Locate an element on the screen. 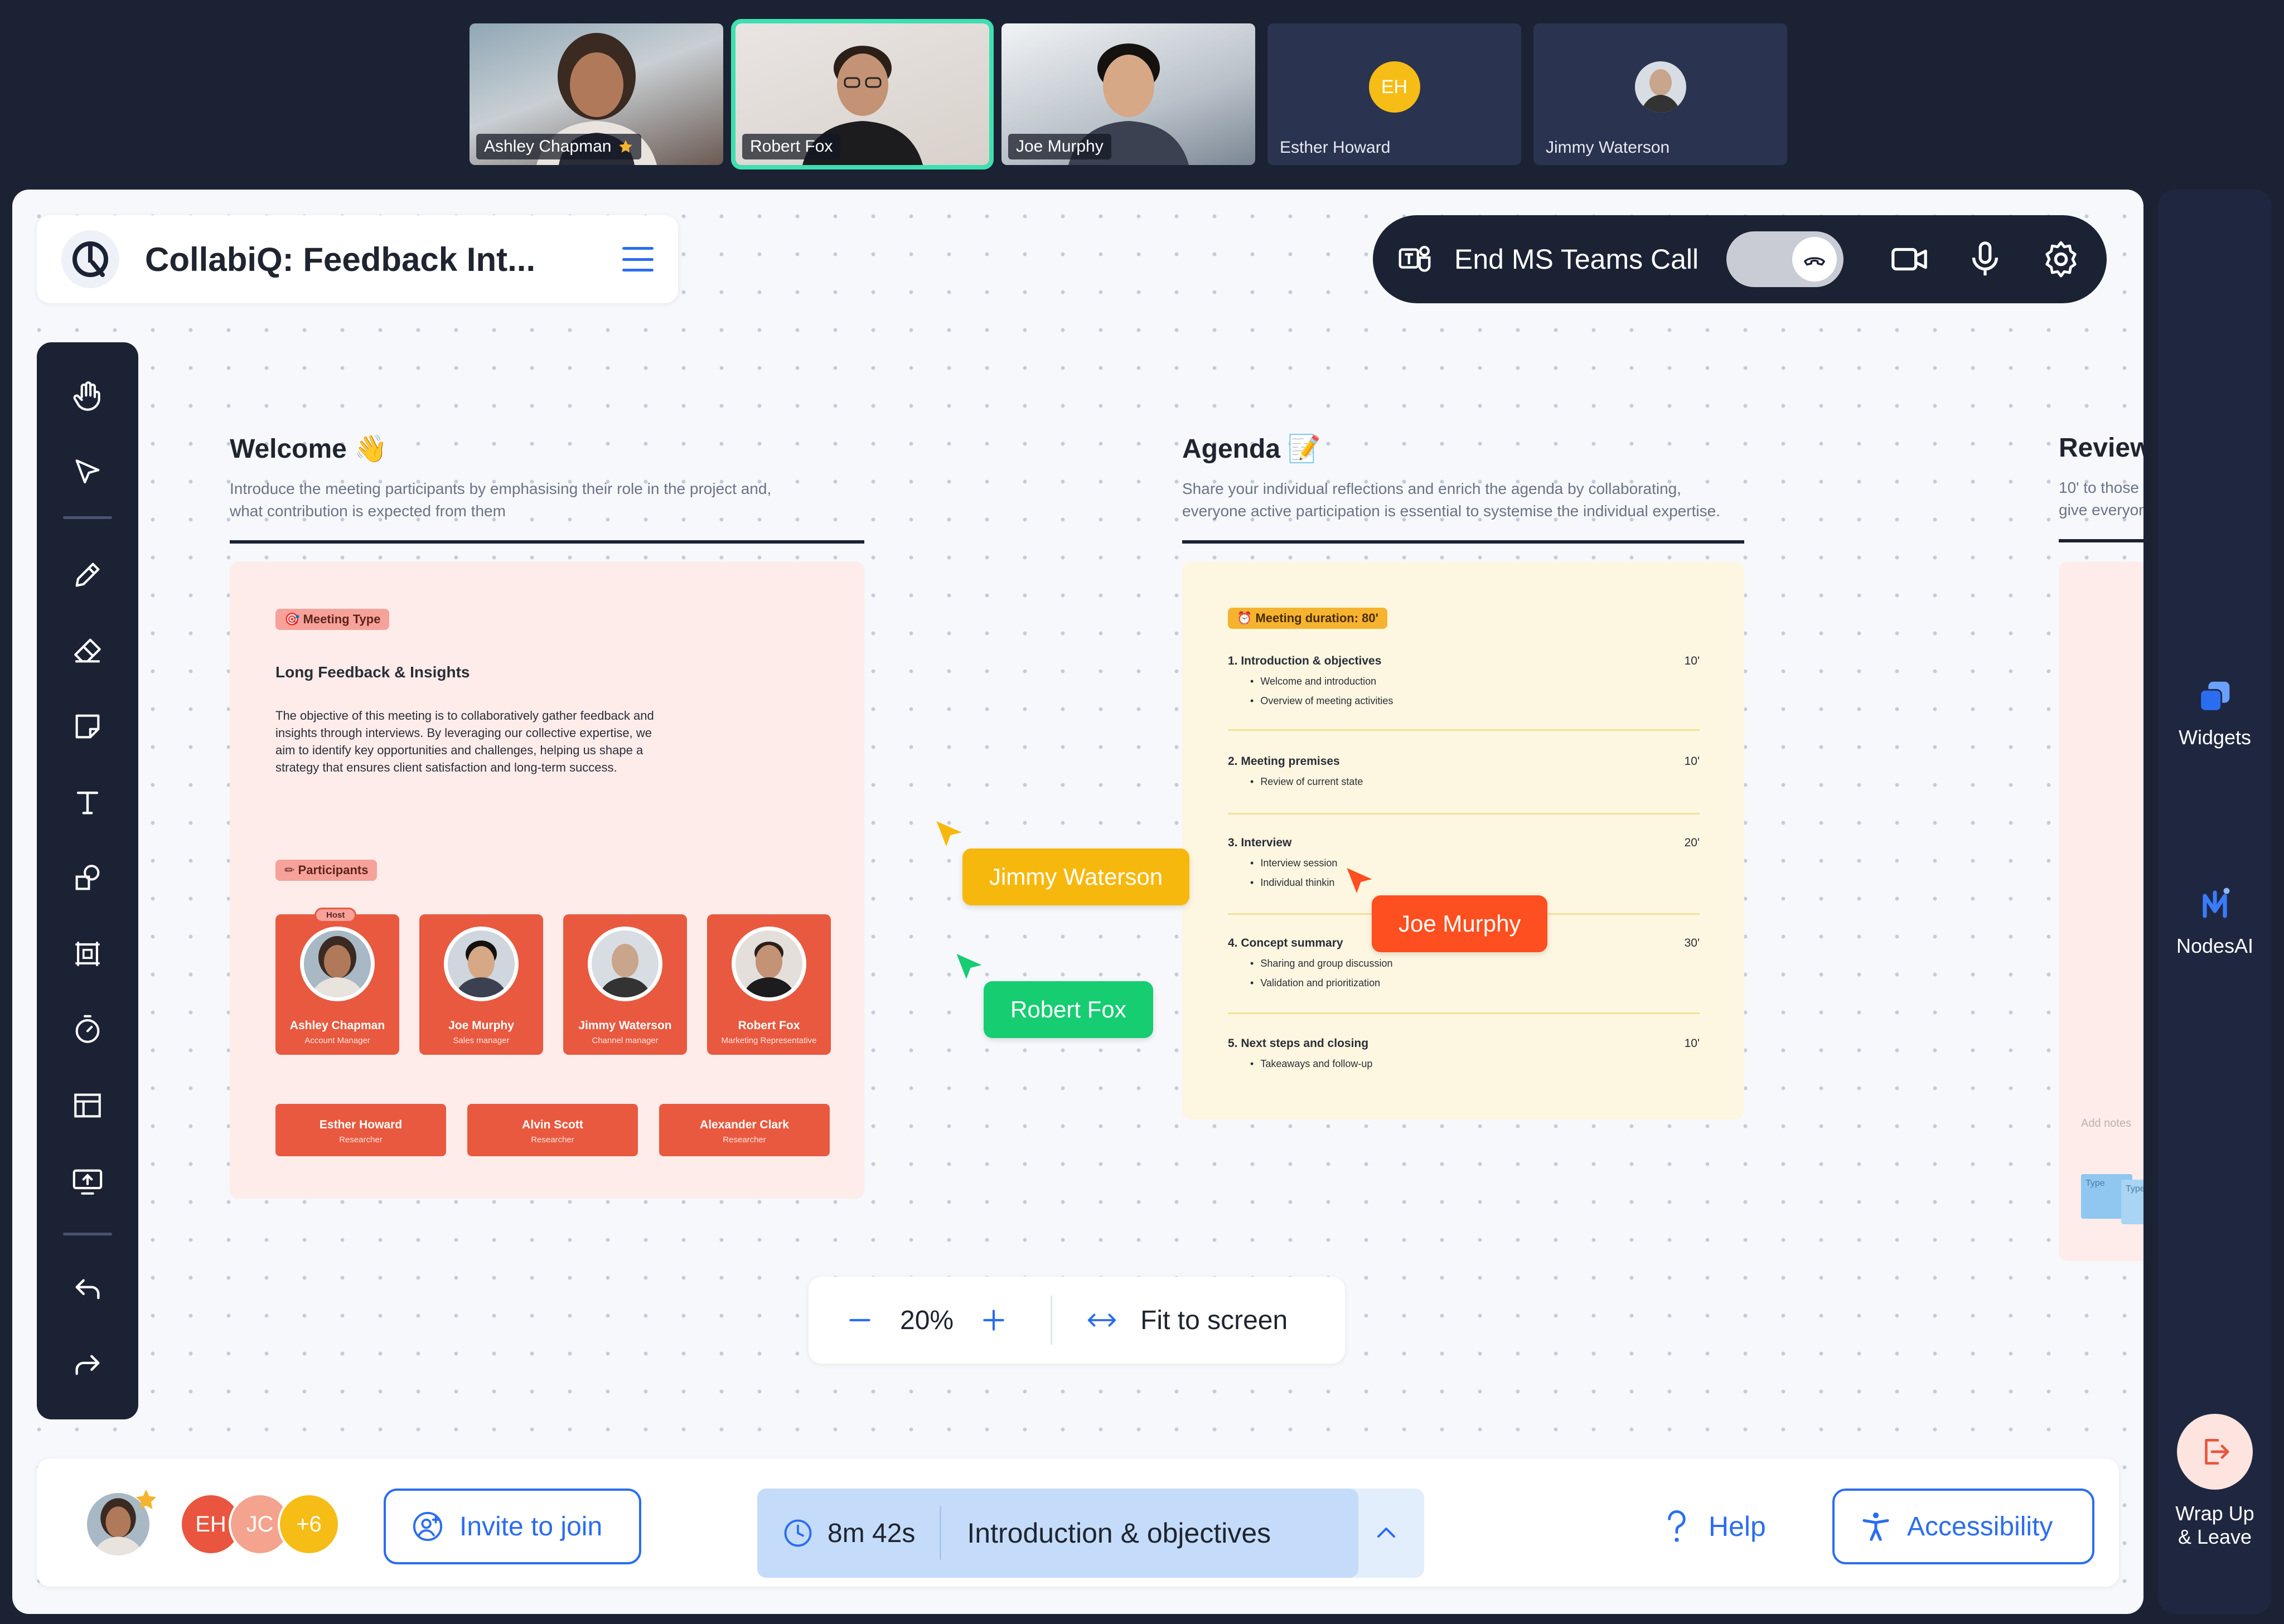  text-tool is located at coordinates (87, 802).